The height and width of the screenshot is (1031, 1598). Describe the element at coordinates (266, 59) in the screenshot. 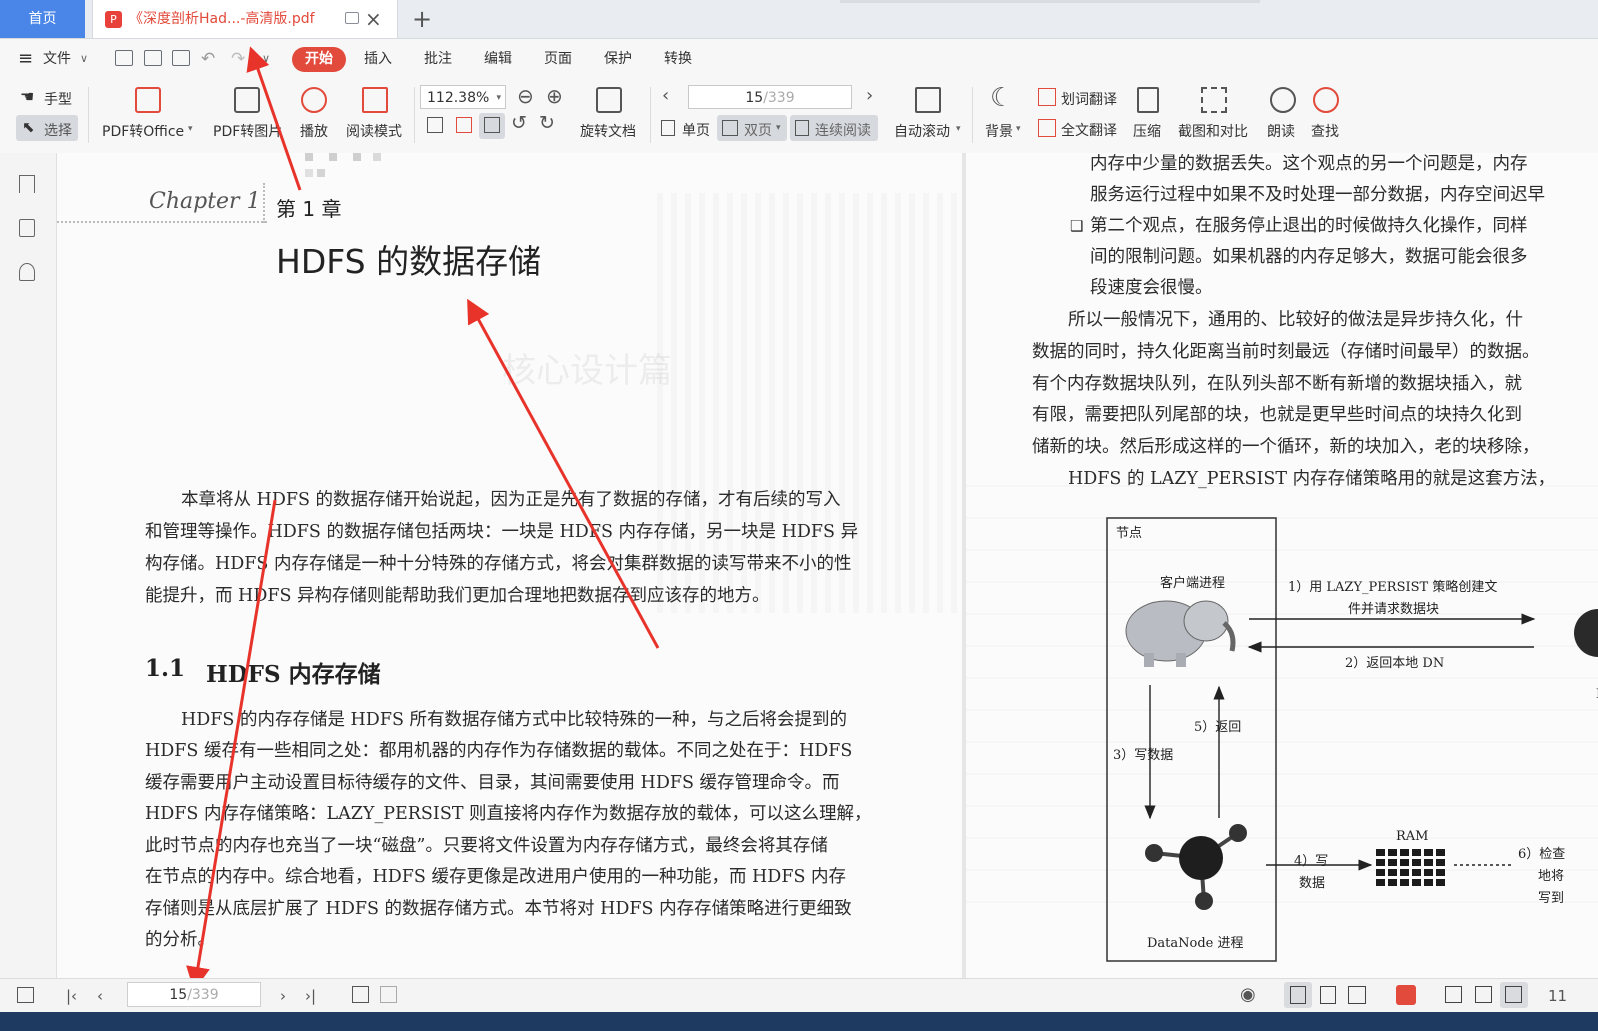

I see `quick-access-dropdown-icon: ∨` at that location.